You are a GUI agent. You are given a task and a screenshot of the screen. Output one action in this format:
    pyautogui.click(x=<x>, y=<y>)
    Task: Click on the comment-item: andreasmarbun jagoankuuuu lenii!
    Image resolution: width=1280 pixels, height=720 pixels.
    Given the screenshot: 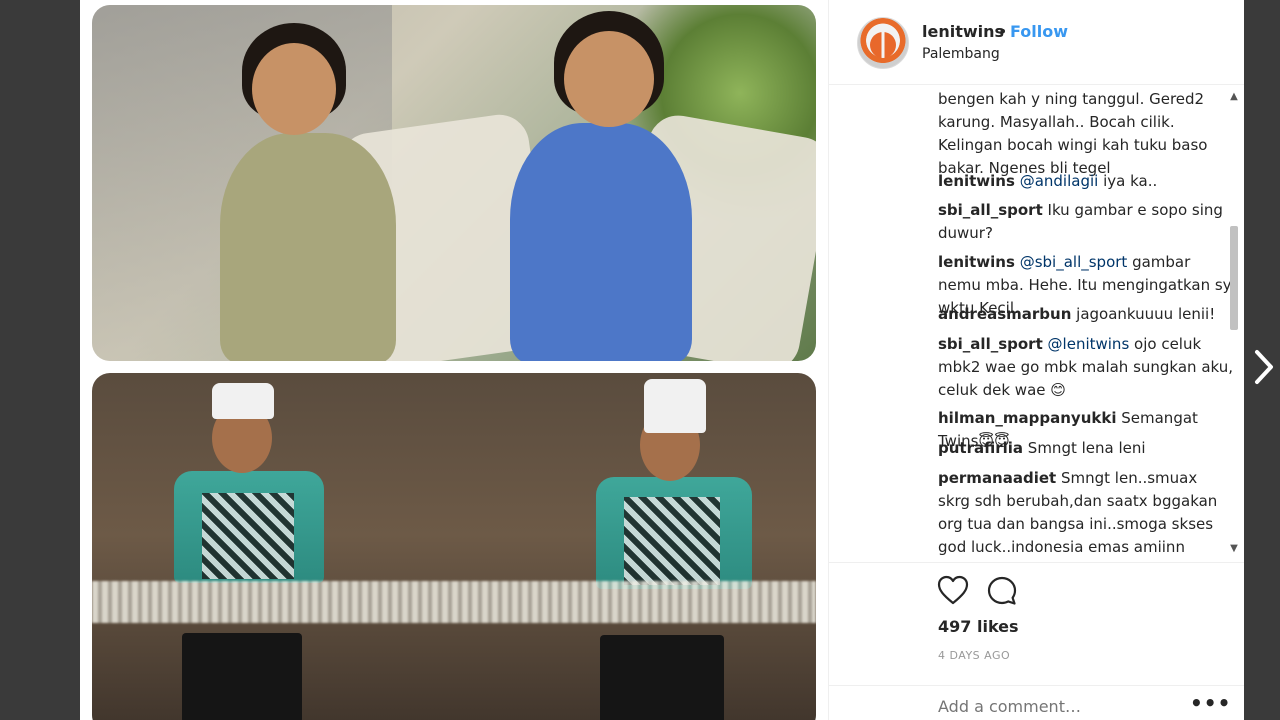 What is the action you would take?
    pyautogui.click(x=1085, y=314)
    